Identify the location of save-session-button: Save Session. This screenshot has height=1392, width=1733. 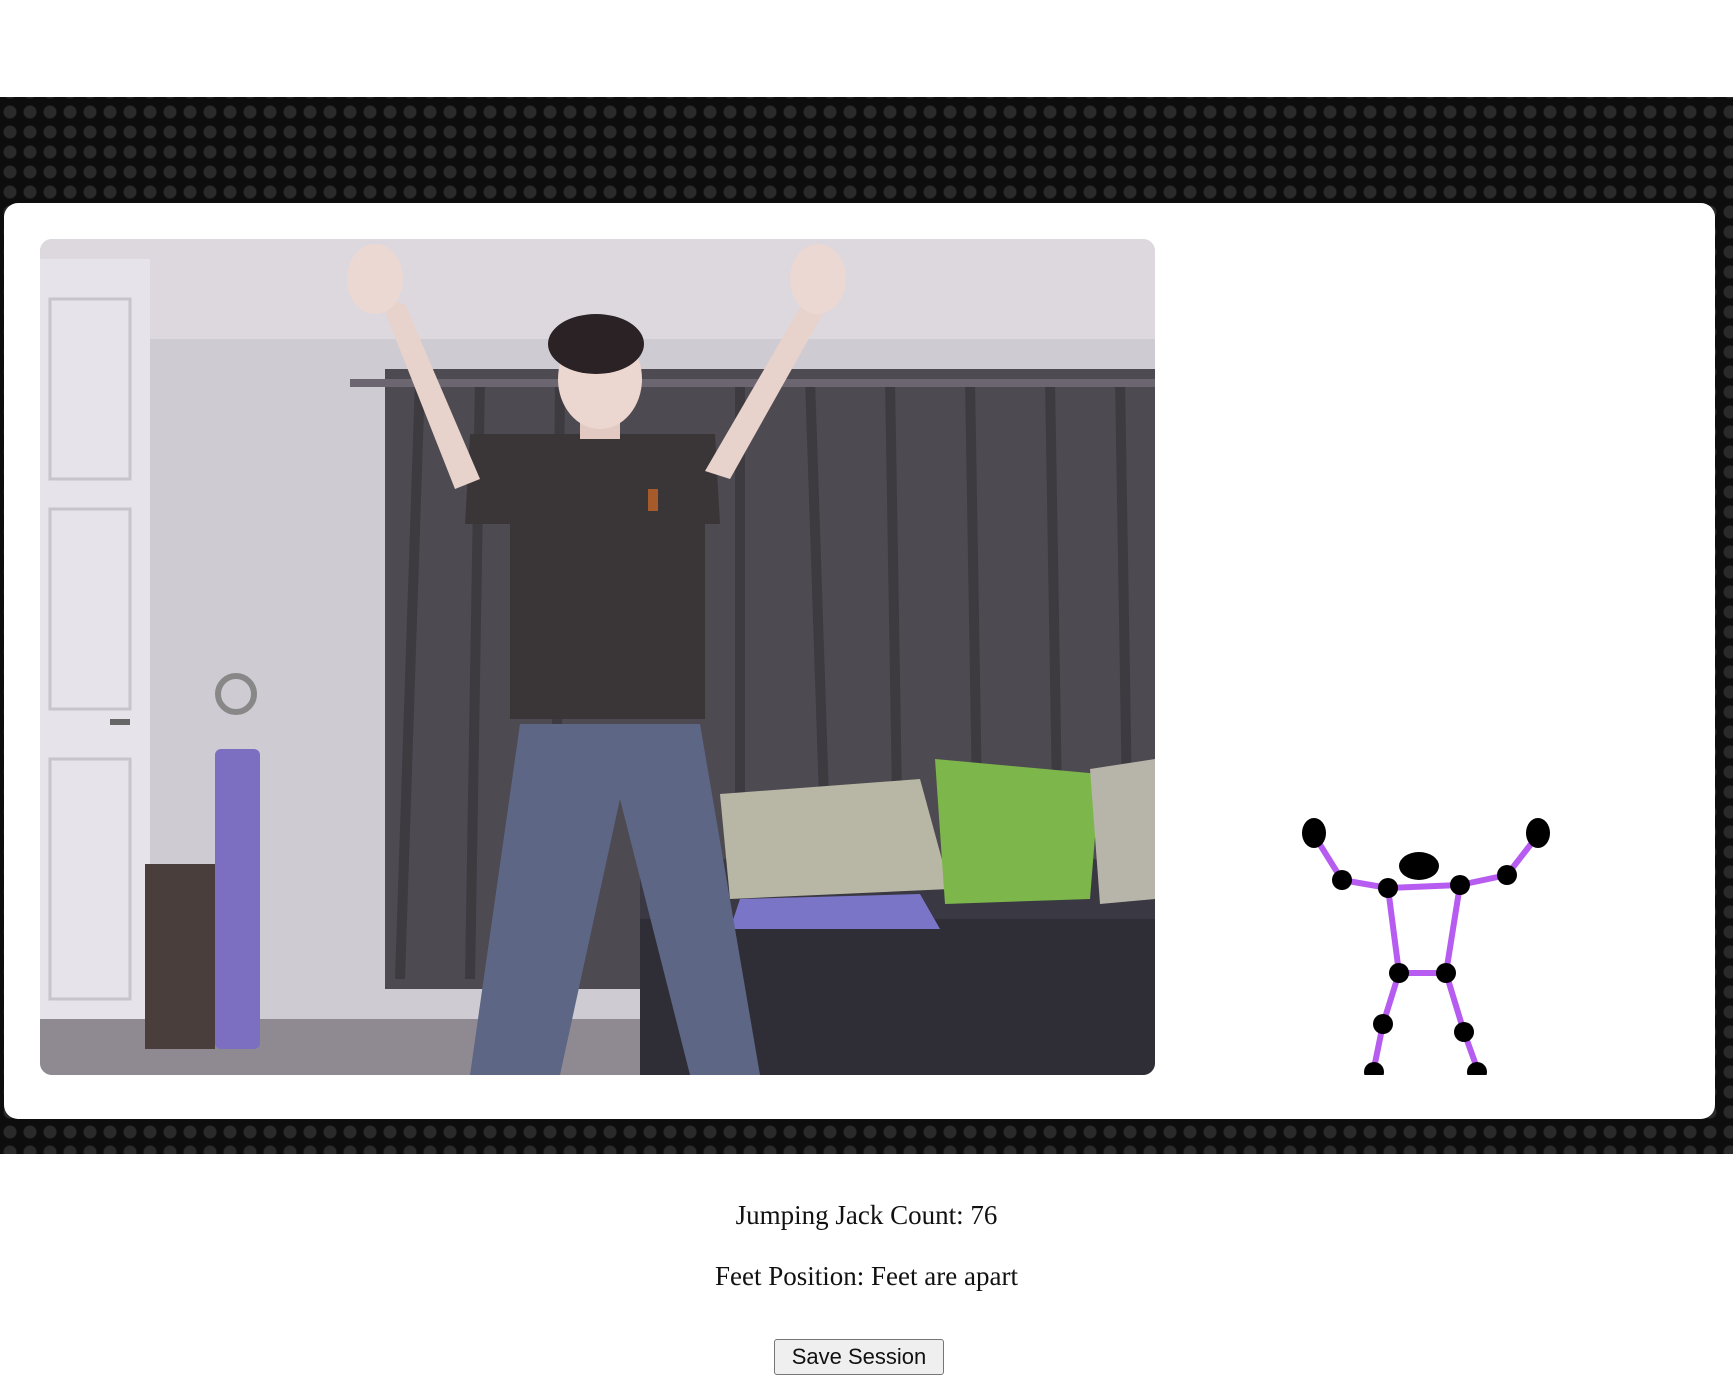
(859, 1357).